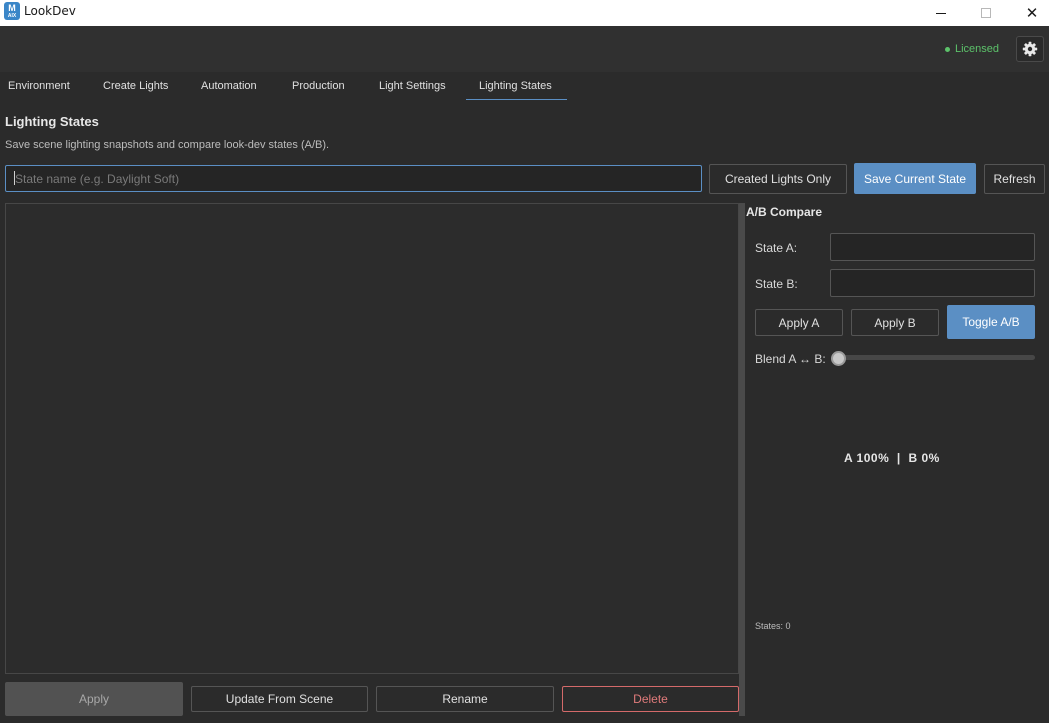 The image size is (1049, 723). What do you see at coordinates (778, 179) in the screenshot?
I see `created-lights-only-toggle: Created Lights Only` at bounding box center [778, 179].